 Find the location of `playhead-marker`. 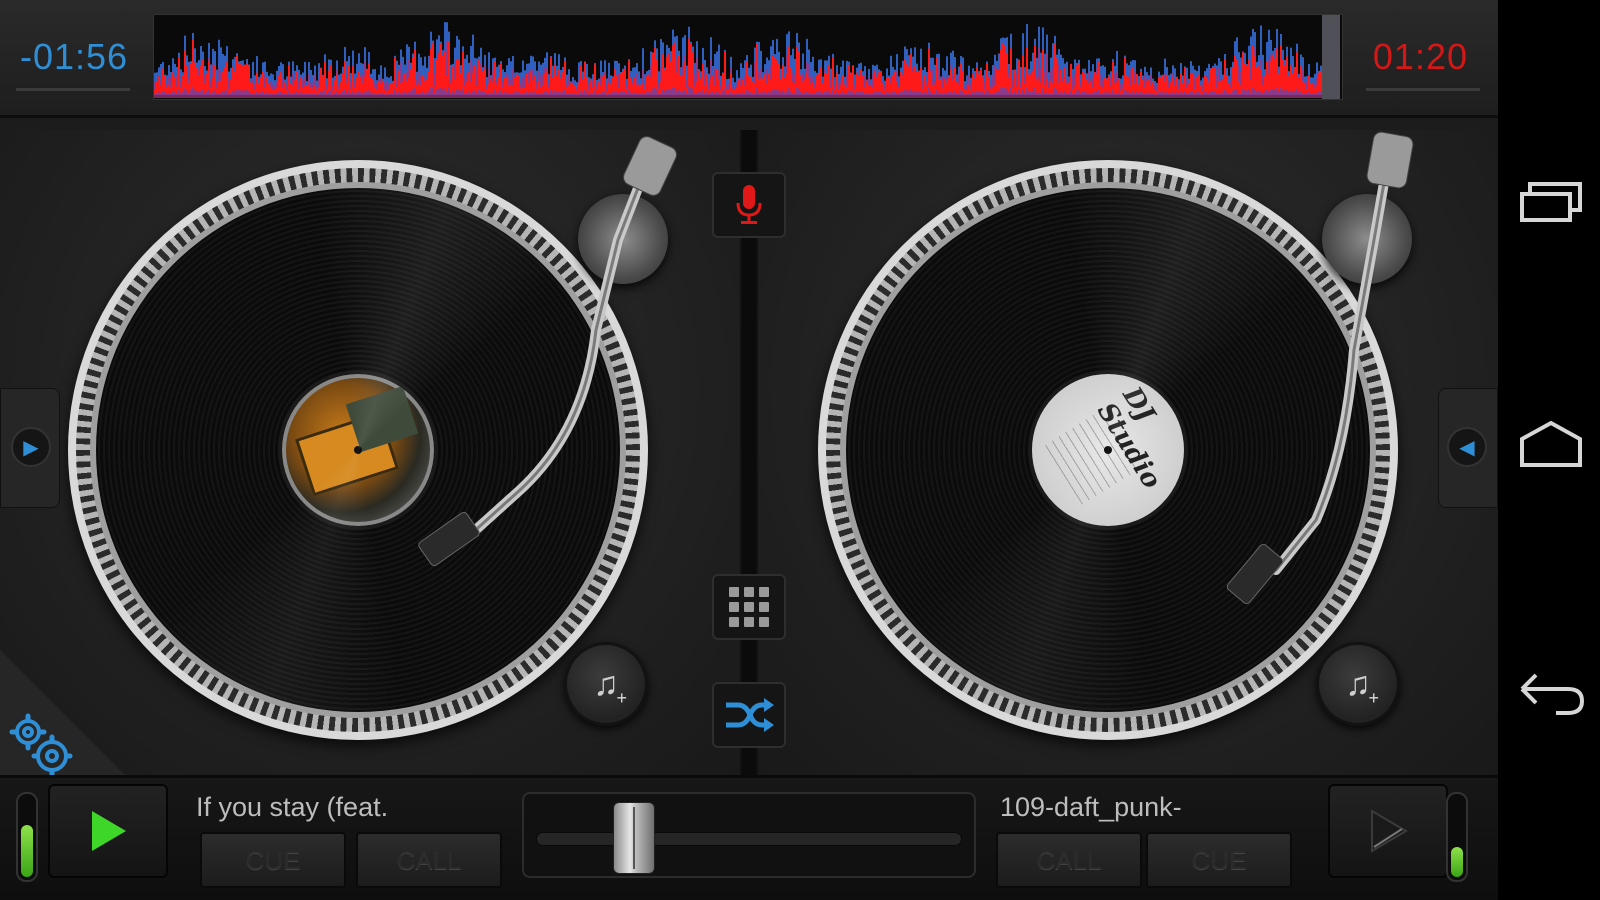

playhead-marker is located at coordinates (1331, 57).